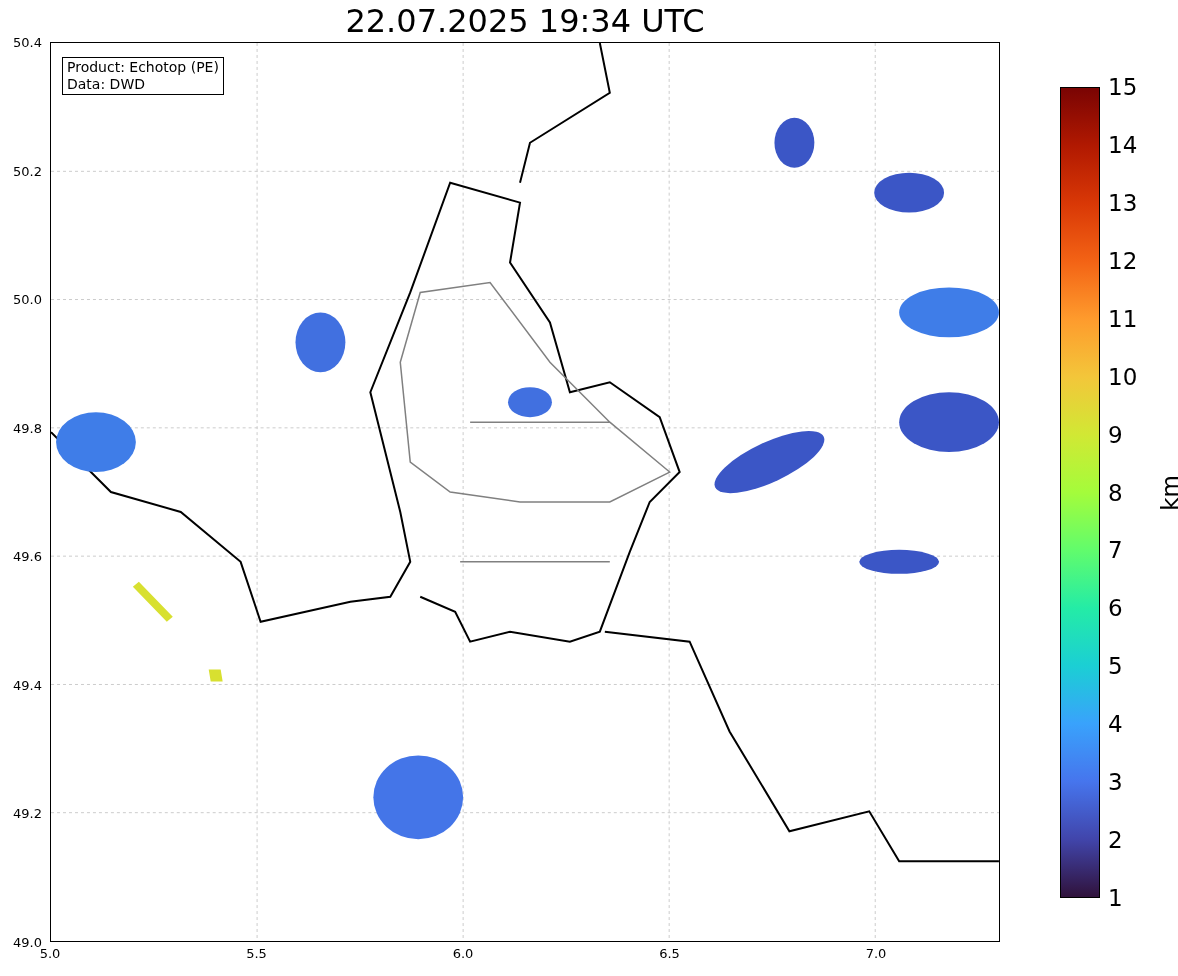 Image resolution: width=1178 pixels, height=976 pixels. I want to click on colorbar-tick-label: 9, so click(1115, 434).